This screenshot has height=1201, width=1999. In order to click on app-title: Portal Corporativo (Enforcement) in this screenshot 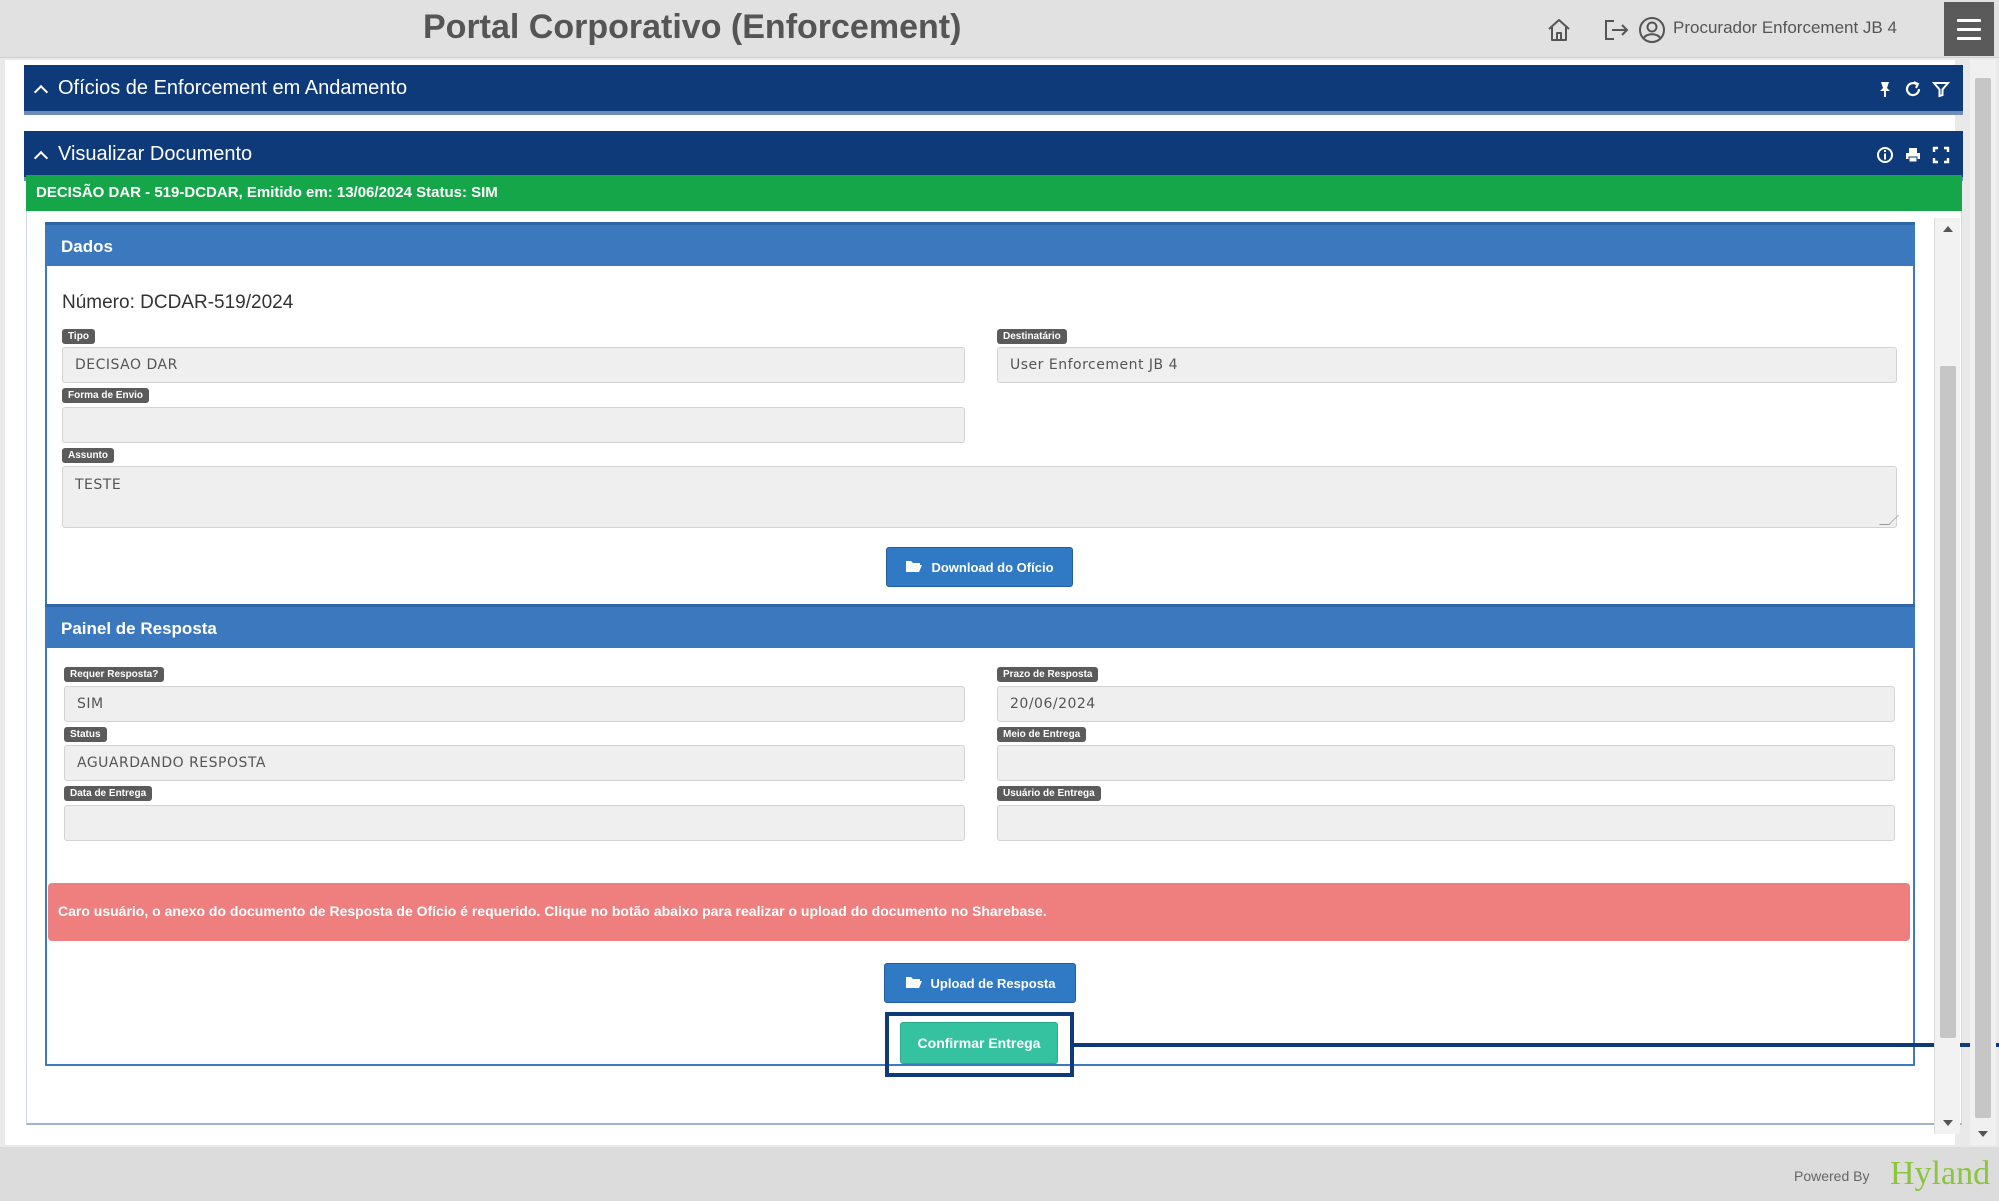, I will do `click(692, 27)`.